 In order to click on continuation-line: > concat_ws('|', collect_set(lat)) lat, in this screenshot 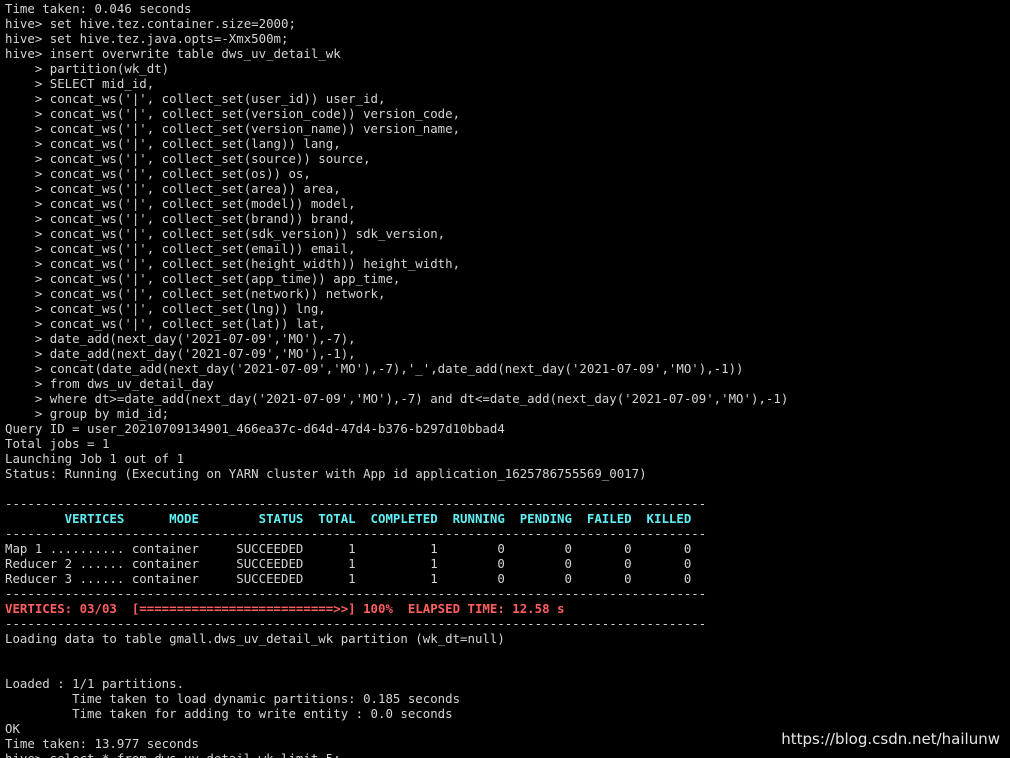, I will do `click(165, 323)`.